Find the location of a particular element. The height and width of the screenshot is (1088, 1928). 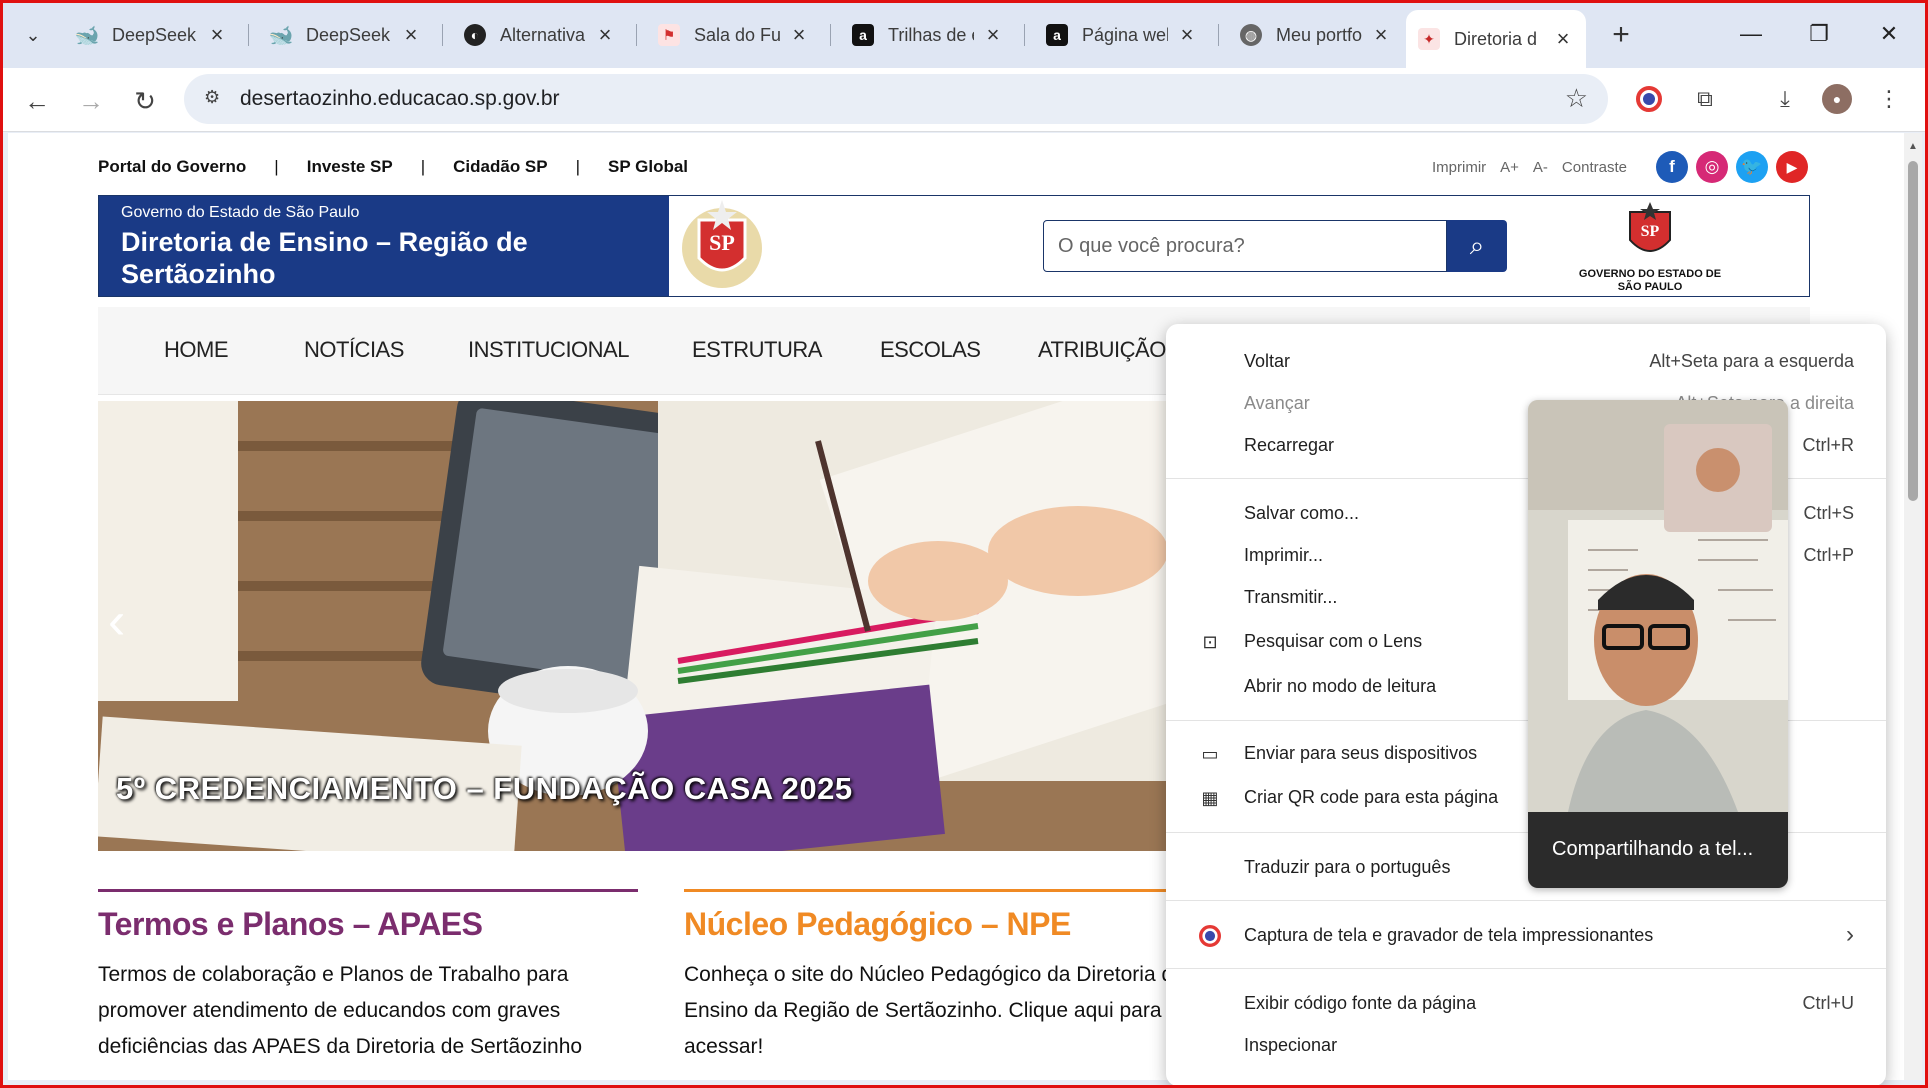

tab-title: Alternativa is located at coordinates (543, 34).